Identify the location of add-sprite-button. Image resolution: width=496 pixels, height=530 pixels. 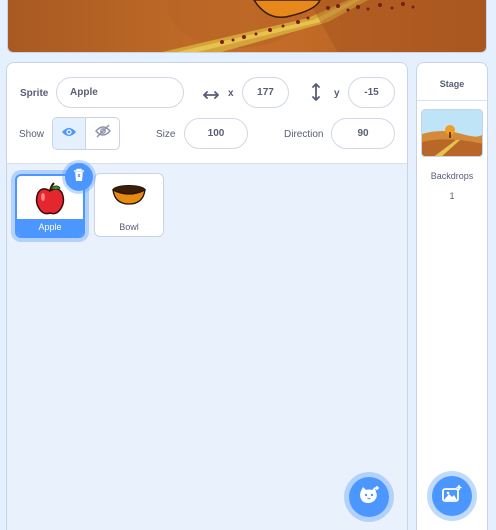
(369, 497).